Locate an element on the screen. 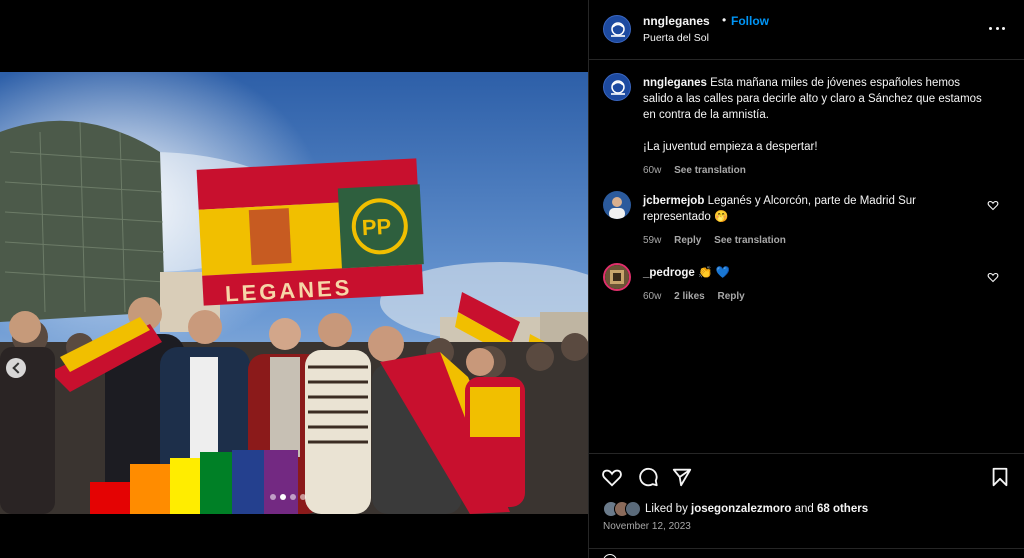 This screenshot has width=1024, height=558. comment-likes-count: 2 likes is located at coordinates (689, 296).